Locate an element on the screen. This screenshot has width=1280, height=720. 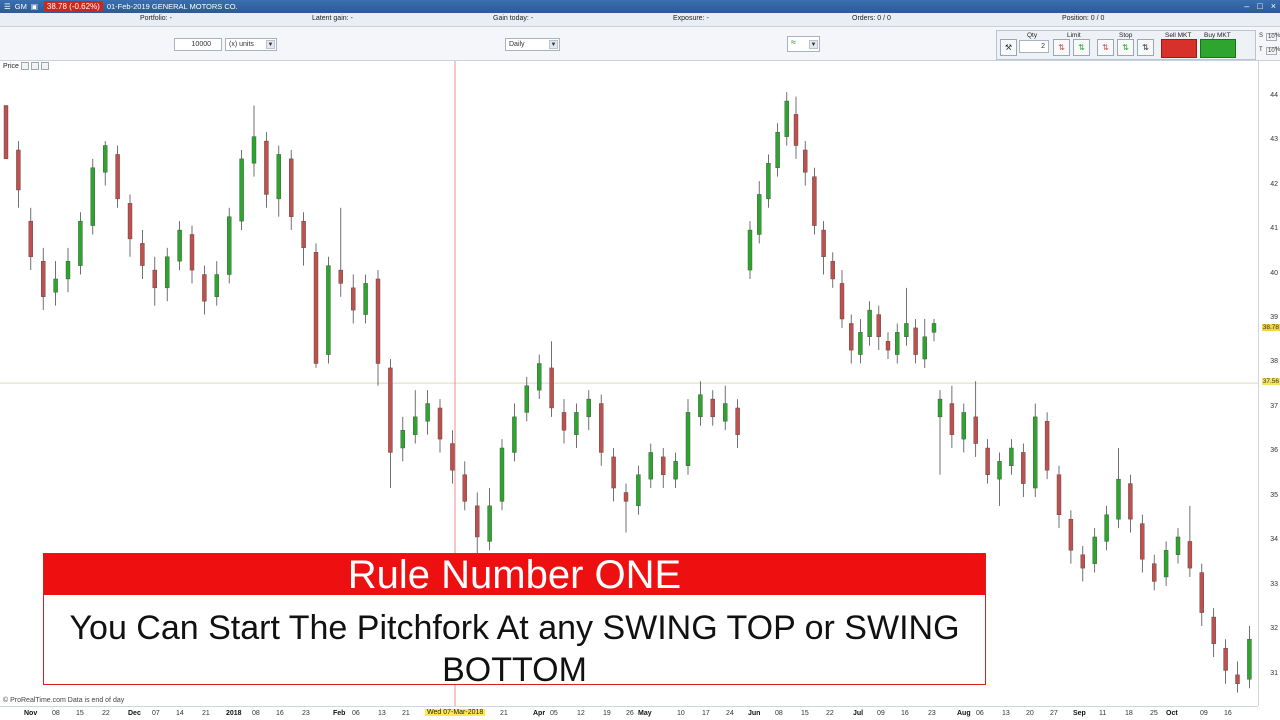
menu-icon: ☰ is located at coordinates (7, 6).